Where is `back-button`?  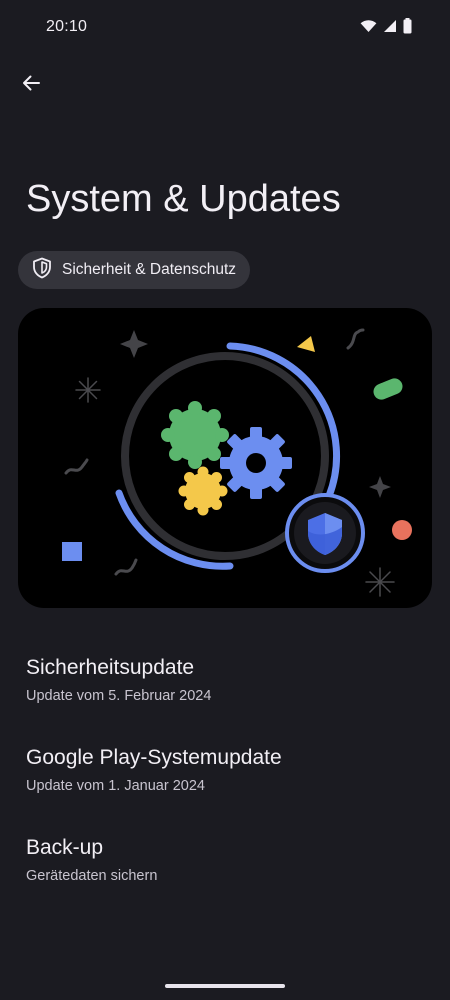 back-button is located at coordinates (31, 85).